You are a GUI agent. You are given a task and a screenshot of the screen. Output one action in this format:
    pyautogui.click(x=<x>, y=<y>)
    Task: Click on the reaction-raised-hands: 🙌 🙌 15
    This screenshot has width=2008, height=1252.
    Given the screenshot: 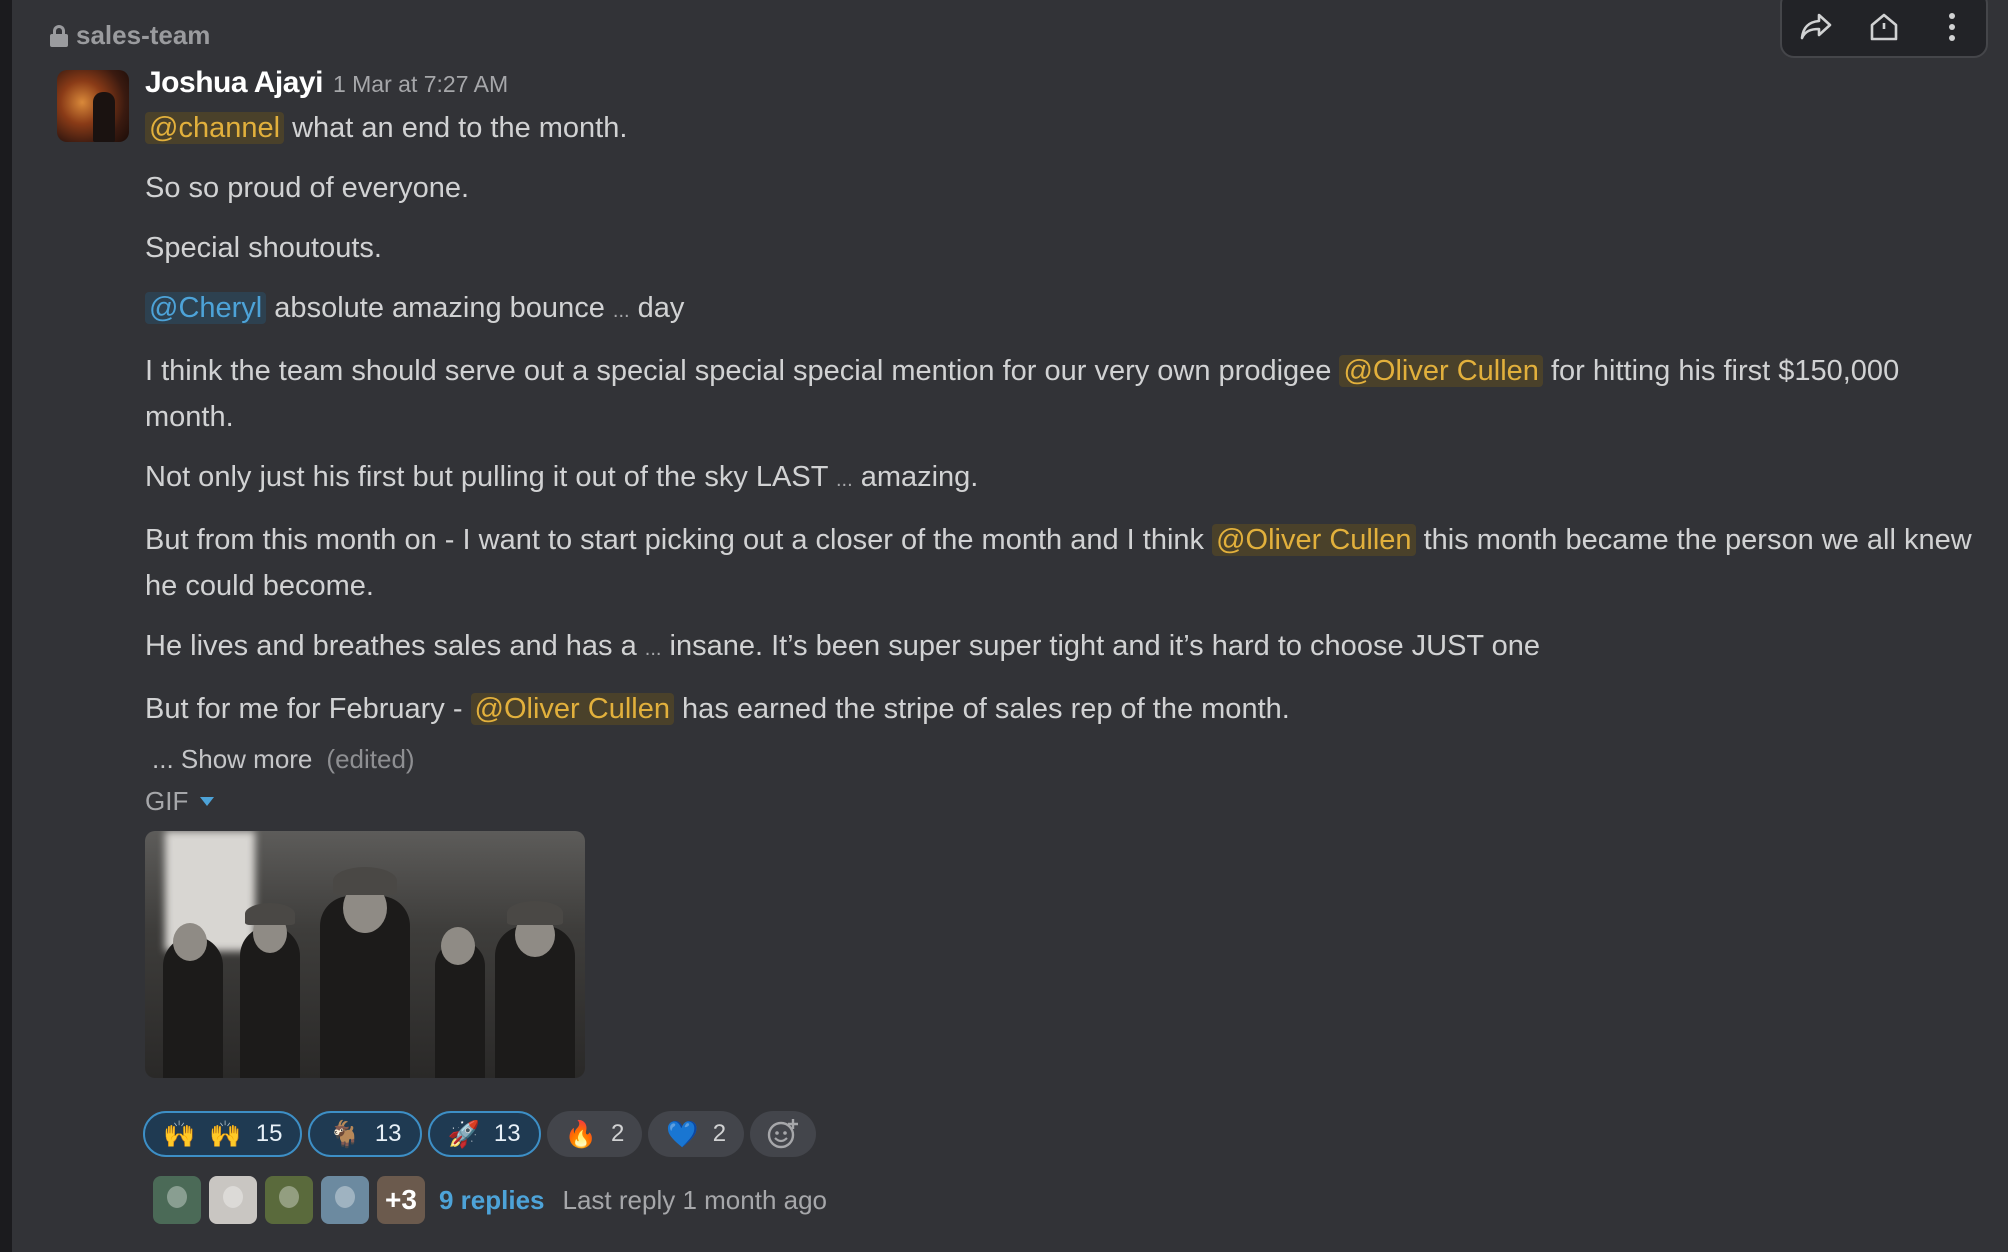 What is the action you would take?
    pyautogui.click(x=223, y=1134)
    